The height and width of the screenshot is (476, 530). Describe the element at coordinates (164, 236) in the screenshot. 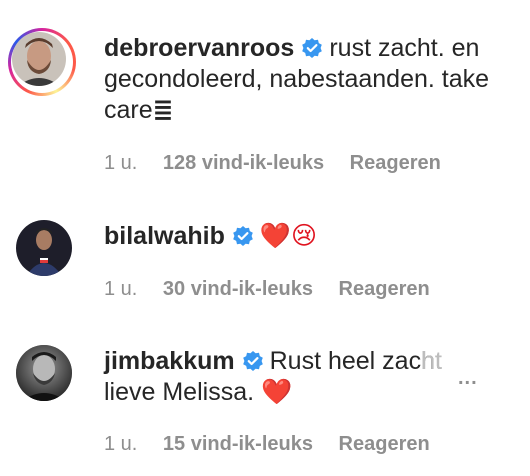

I see `username: bilalwahib` at that location.